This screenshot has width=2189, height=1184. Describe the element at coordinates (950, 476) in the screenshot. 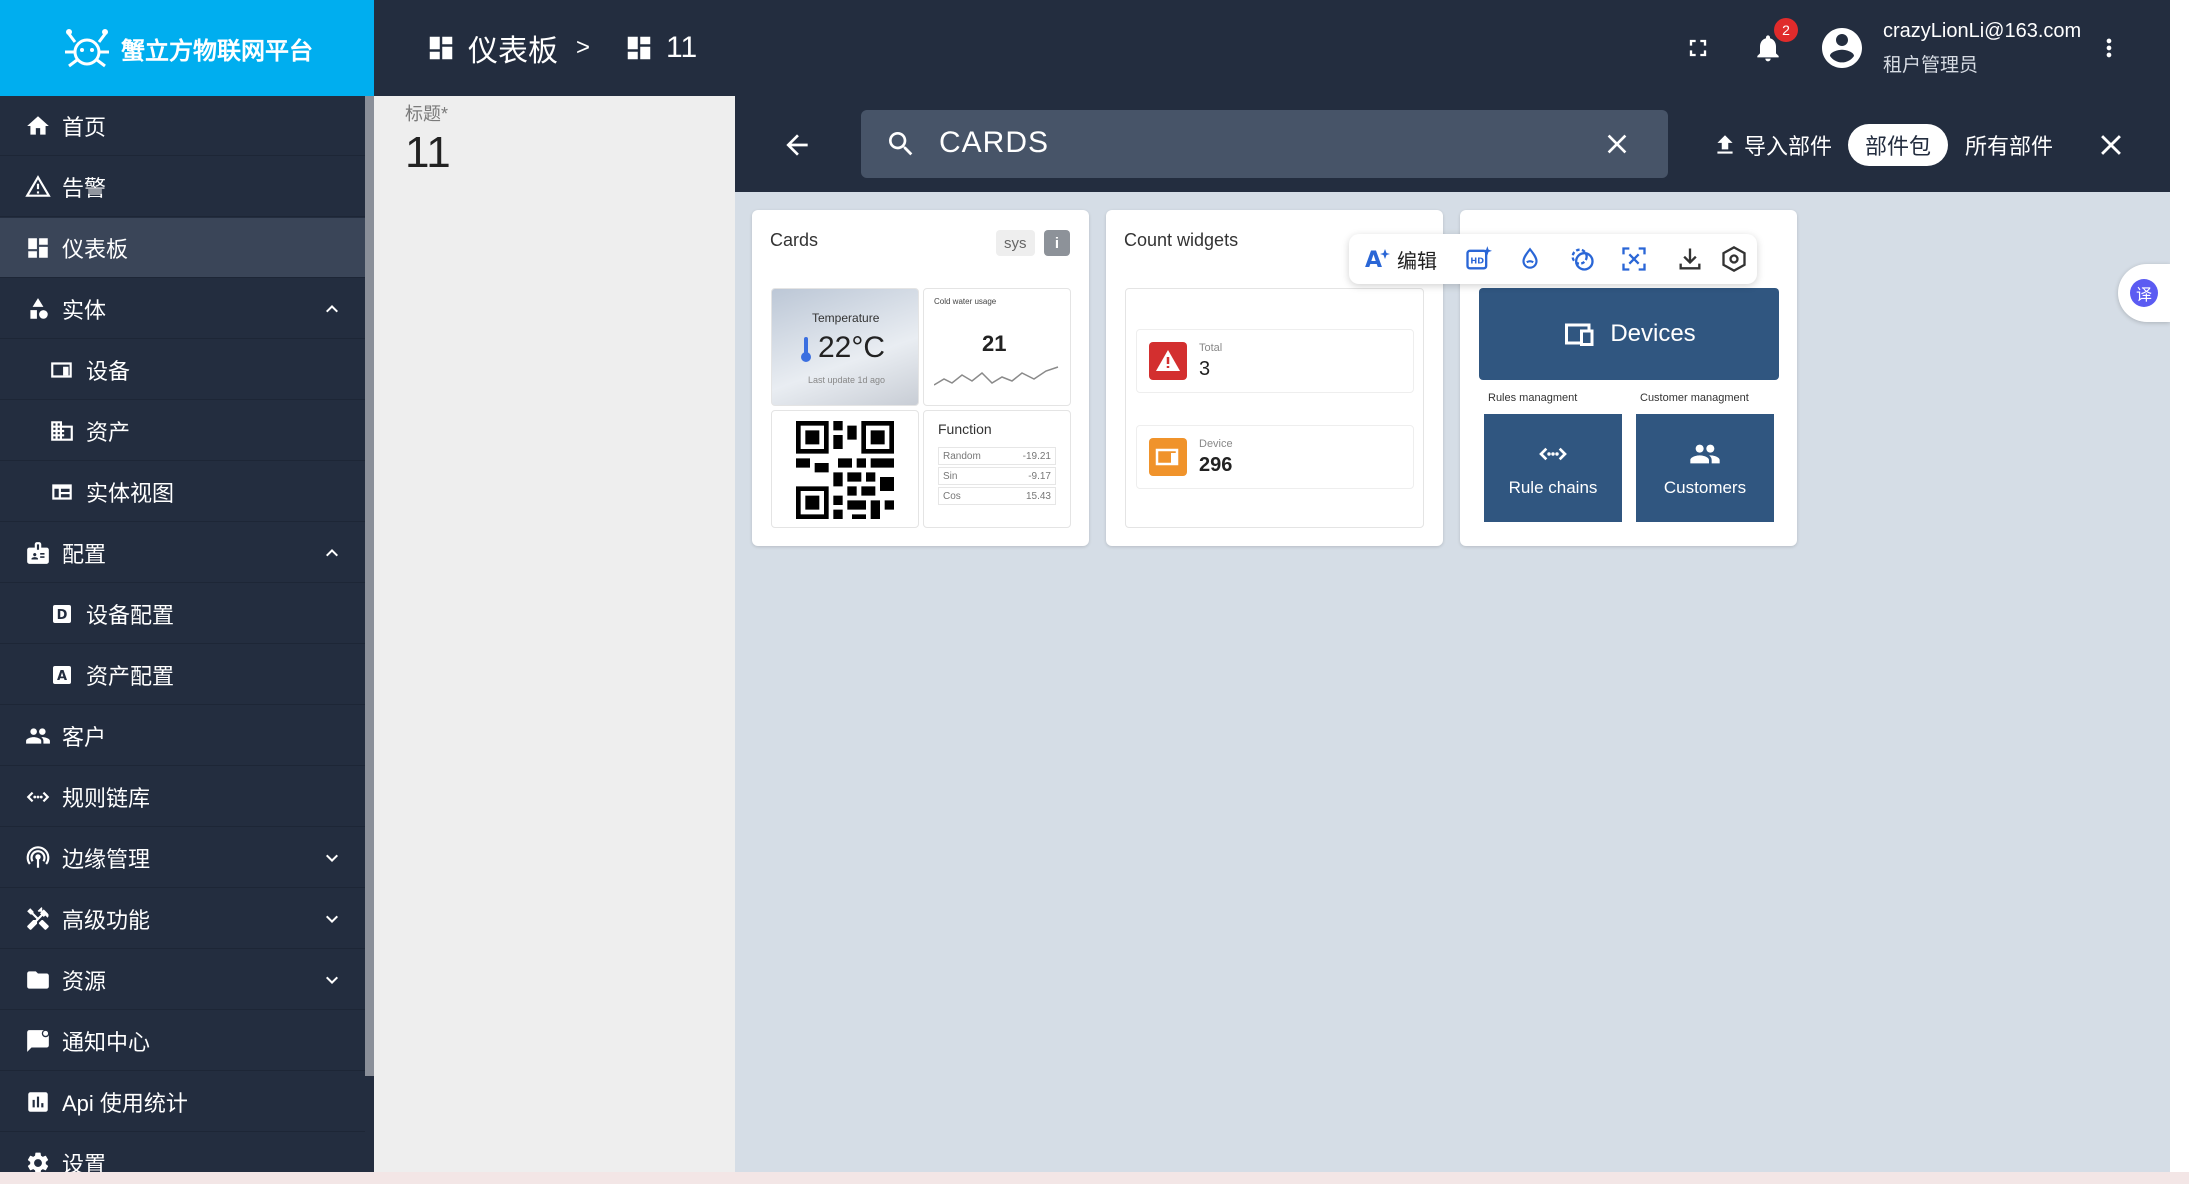

I see `function-row-name: Sin` at that location.